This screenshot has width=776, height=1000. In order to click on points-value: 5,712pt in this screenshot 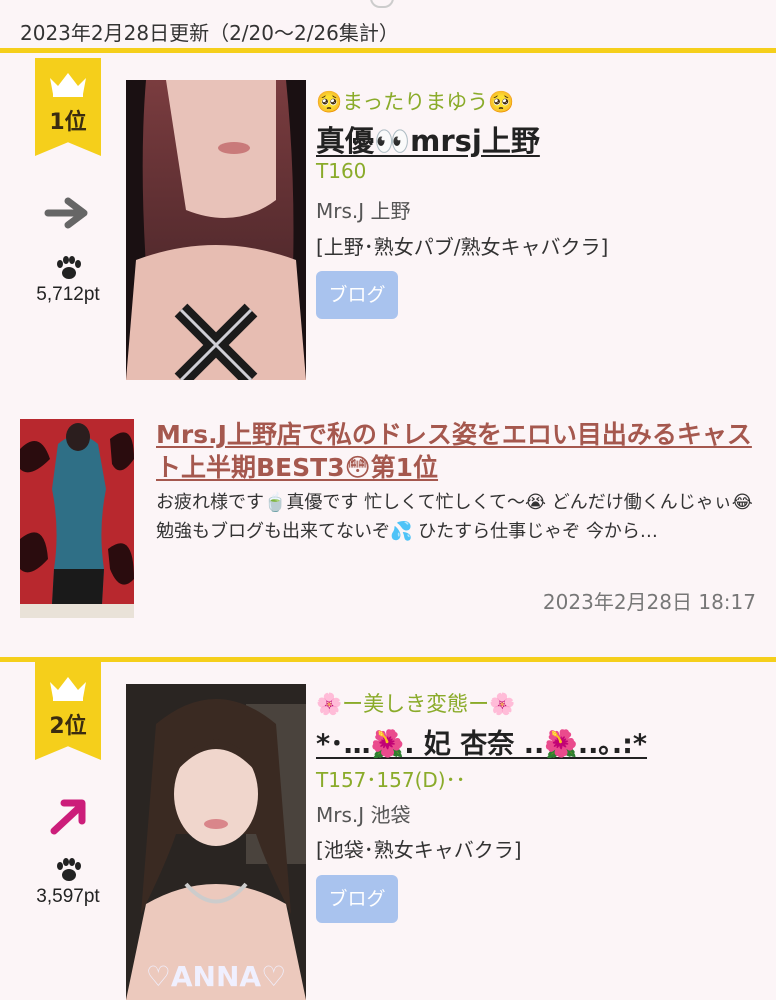, I will do `click(68, 294)`.